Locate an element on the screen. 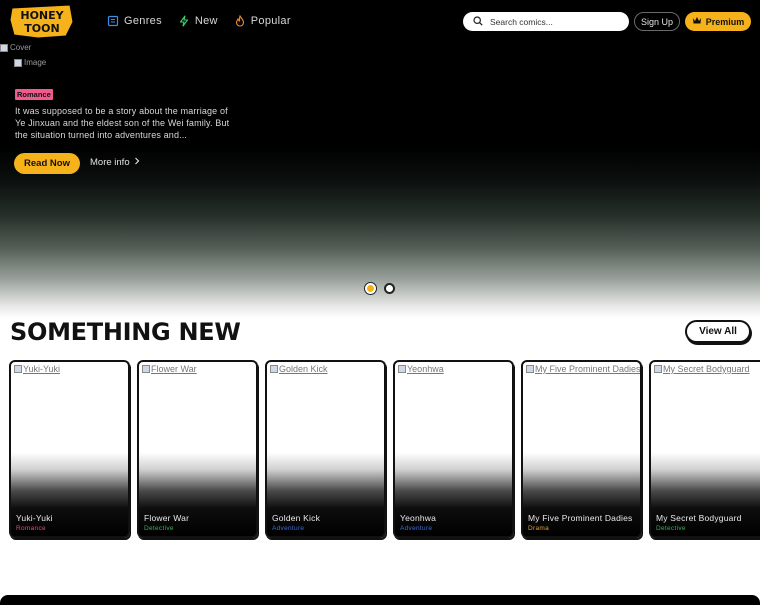 This screenshot has width=760, height=605. comic-cover-image: My Five Prominent Dadies is located at coordinates (583, 369).